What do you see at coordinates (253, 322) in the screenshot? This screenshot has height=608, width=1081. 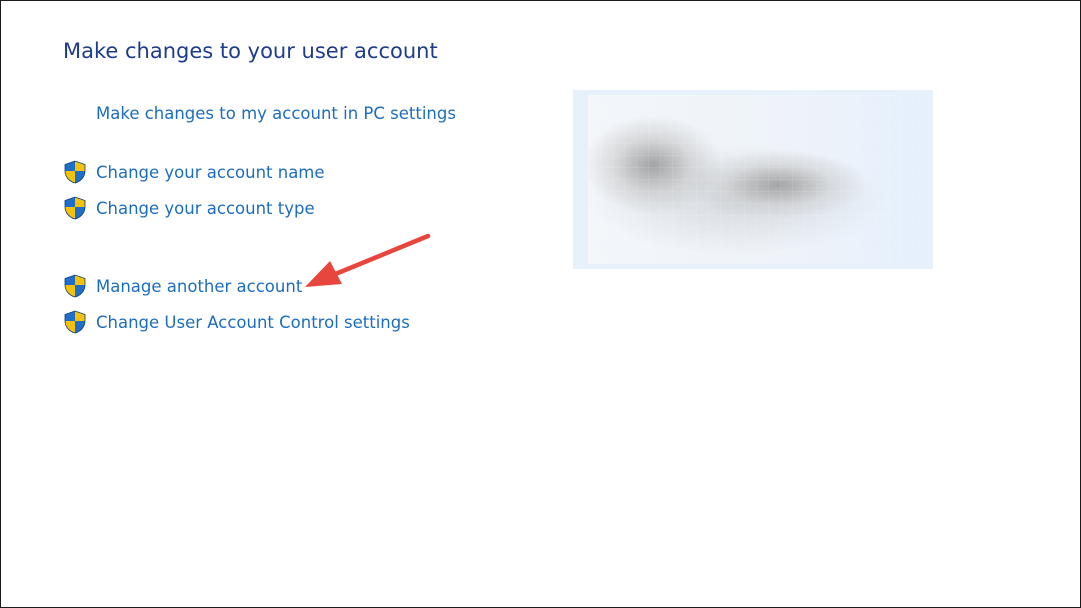 I see `change-uac-settings-label: Change User Account Control settings` at bounding box center [253, 322].